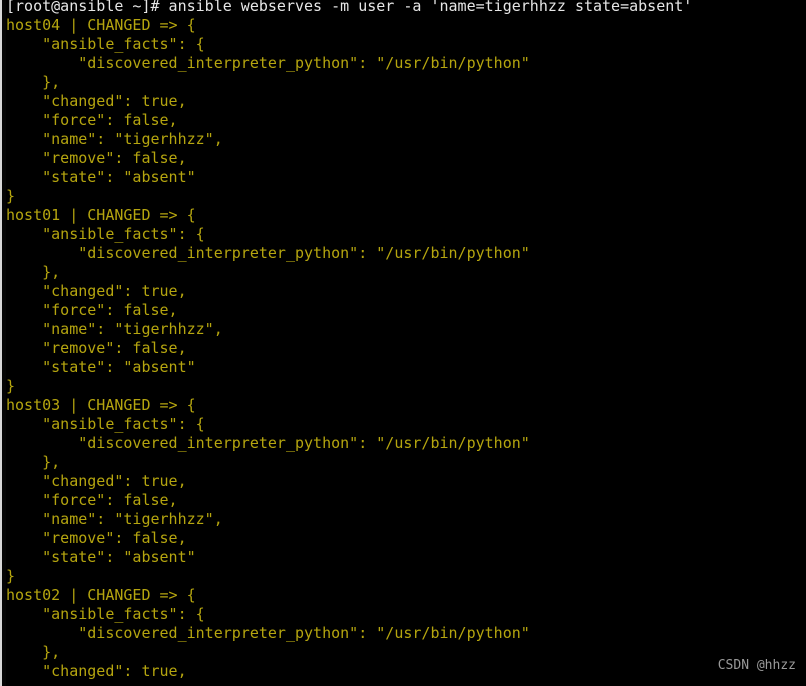 The image size is (806, 686). Describe the element at coordinates (1, 343) in the screenshot. I see `terminal-left-edge-strip` at that location.